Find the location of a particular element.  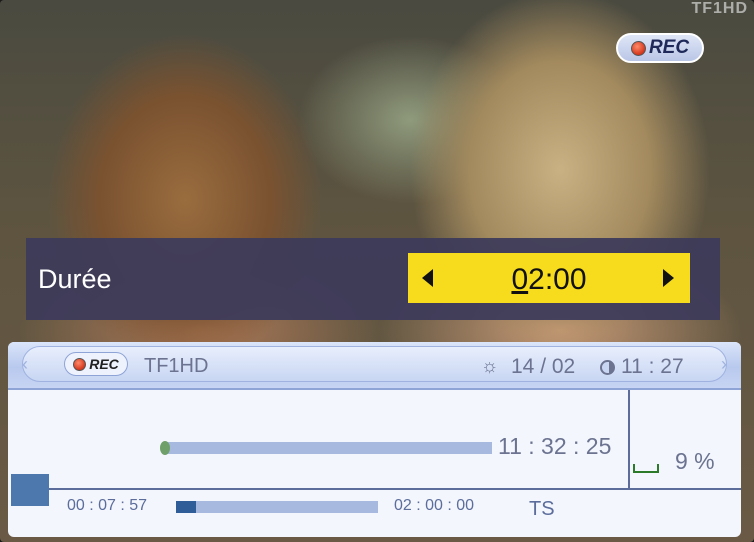

duration-dialog: Durée 02:00 is located at coordinates (373, 279).